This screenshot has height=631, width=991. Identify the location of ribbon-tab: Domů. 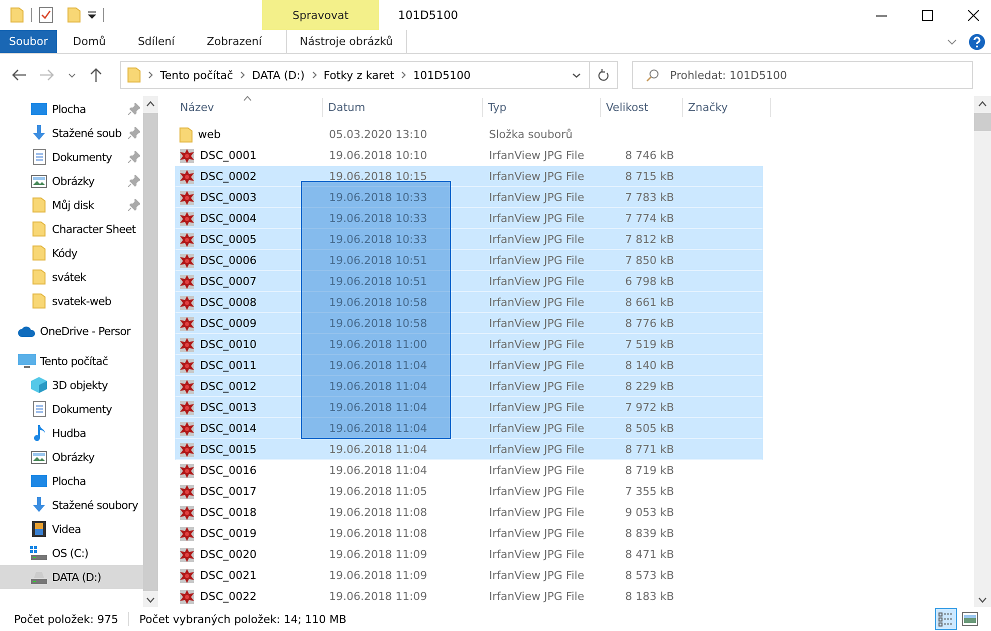
(89, 41).